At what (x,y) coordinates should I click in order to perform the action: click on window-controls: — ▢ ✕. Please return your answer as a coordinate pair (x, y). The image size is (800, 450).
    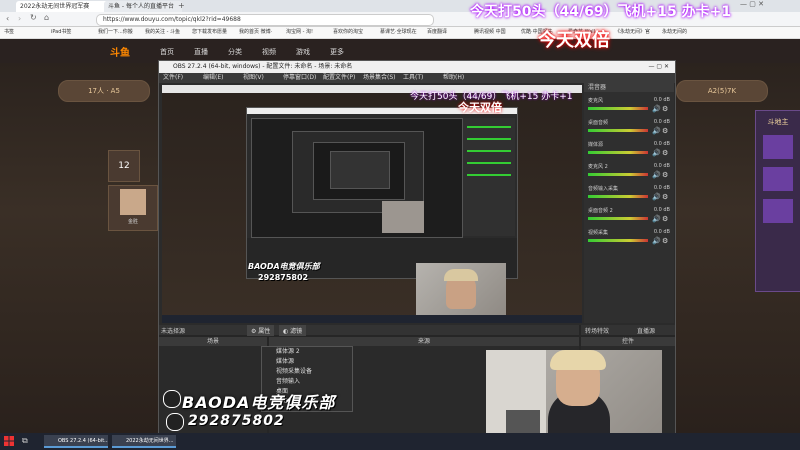
    Looking at the image, I should click on (770, 6).